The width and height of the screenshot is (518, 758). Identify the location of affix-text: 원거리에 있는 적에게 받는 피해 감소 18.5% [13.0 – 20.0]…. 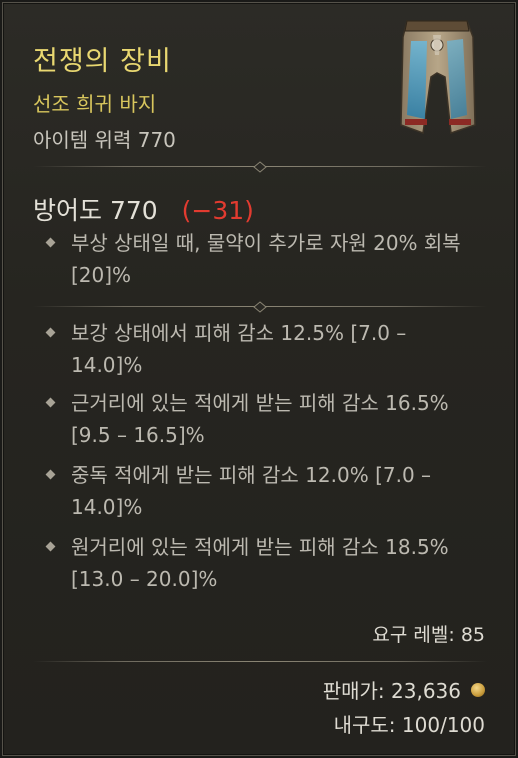
(260, 563).